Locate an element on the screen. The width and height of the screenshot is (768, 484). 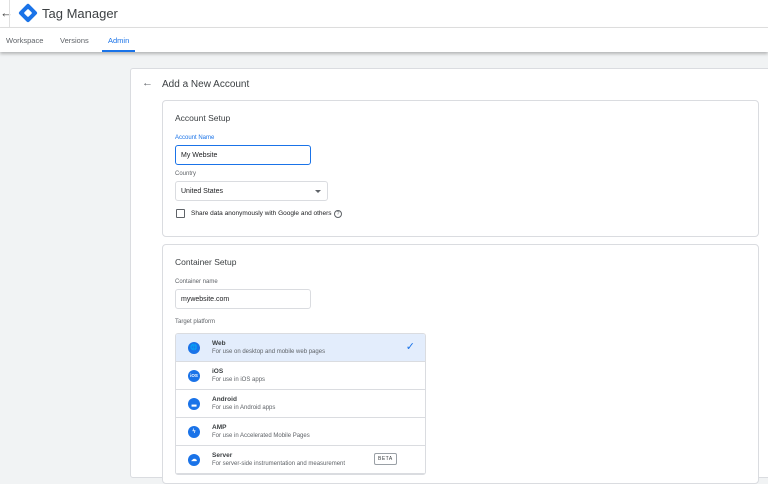
account-name-input: My Website is located at coordinates (243, 155).